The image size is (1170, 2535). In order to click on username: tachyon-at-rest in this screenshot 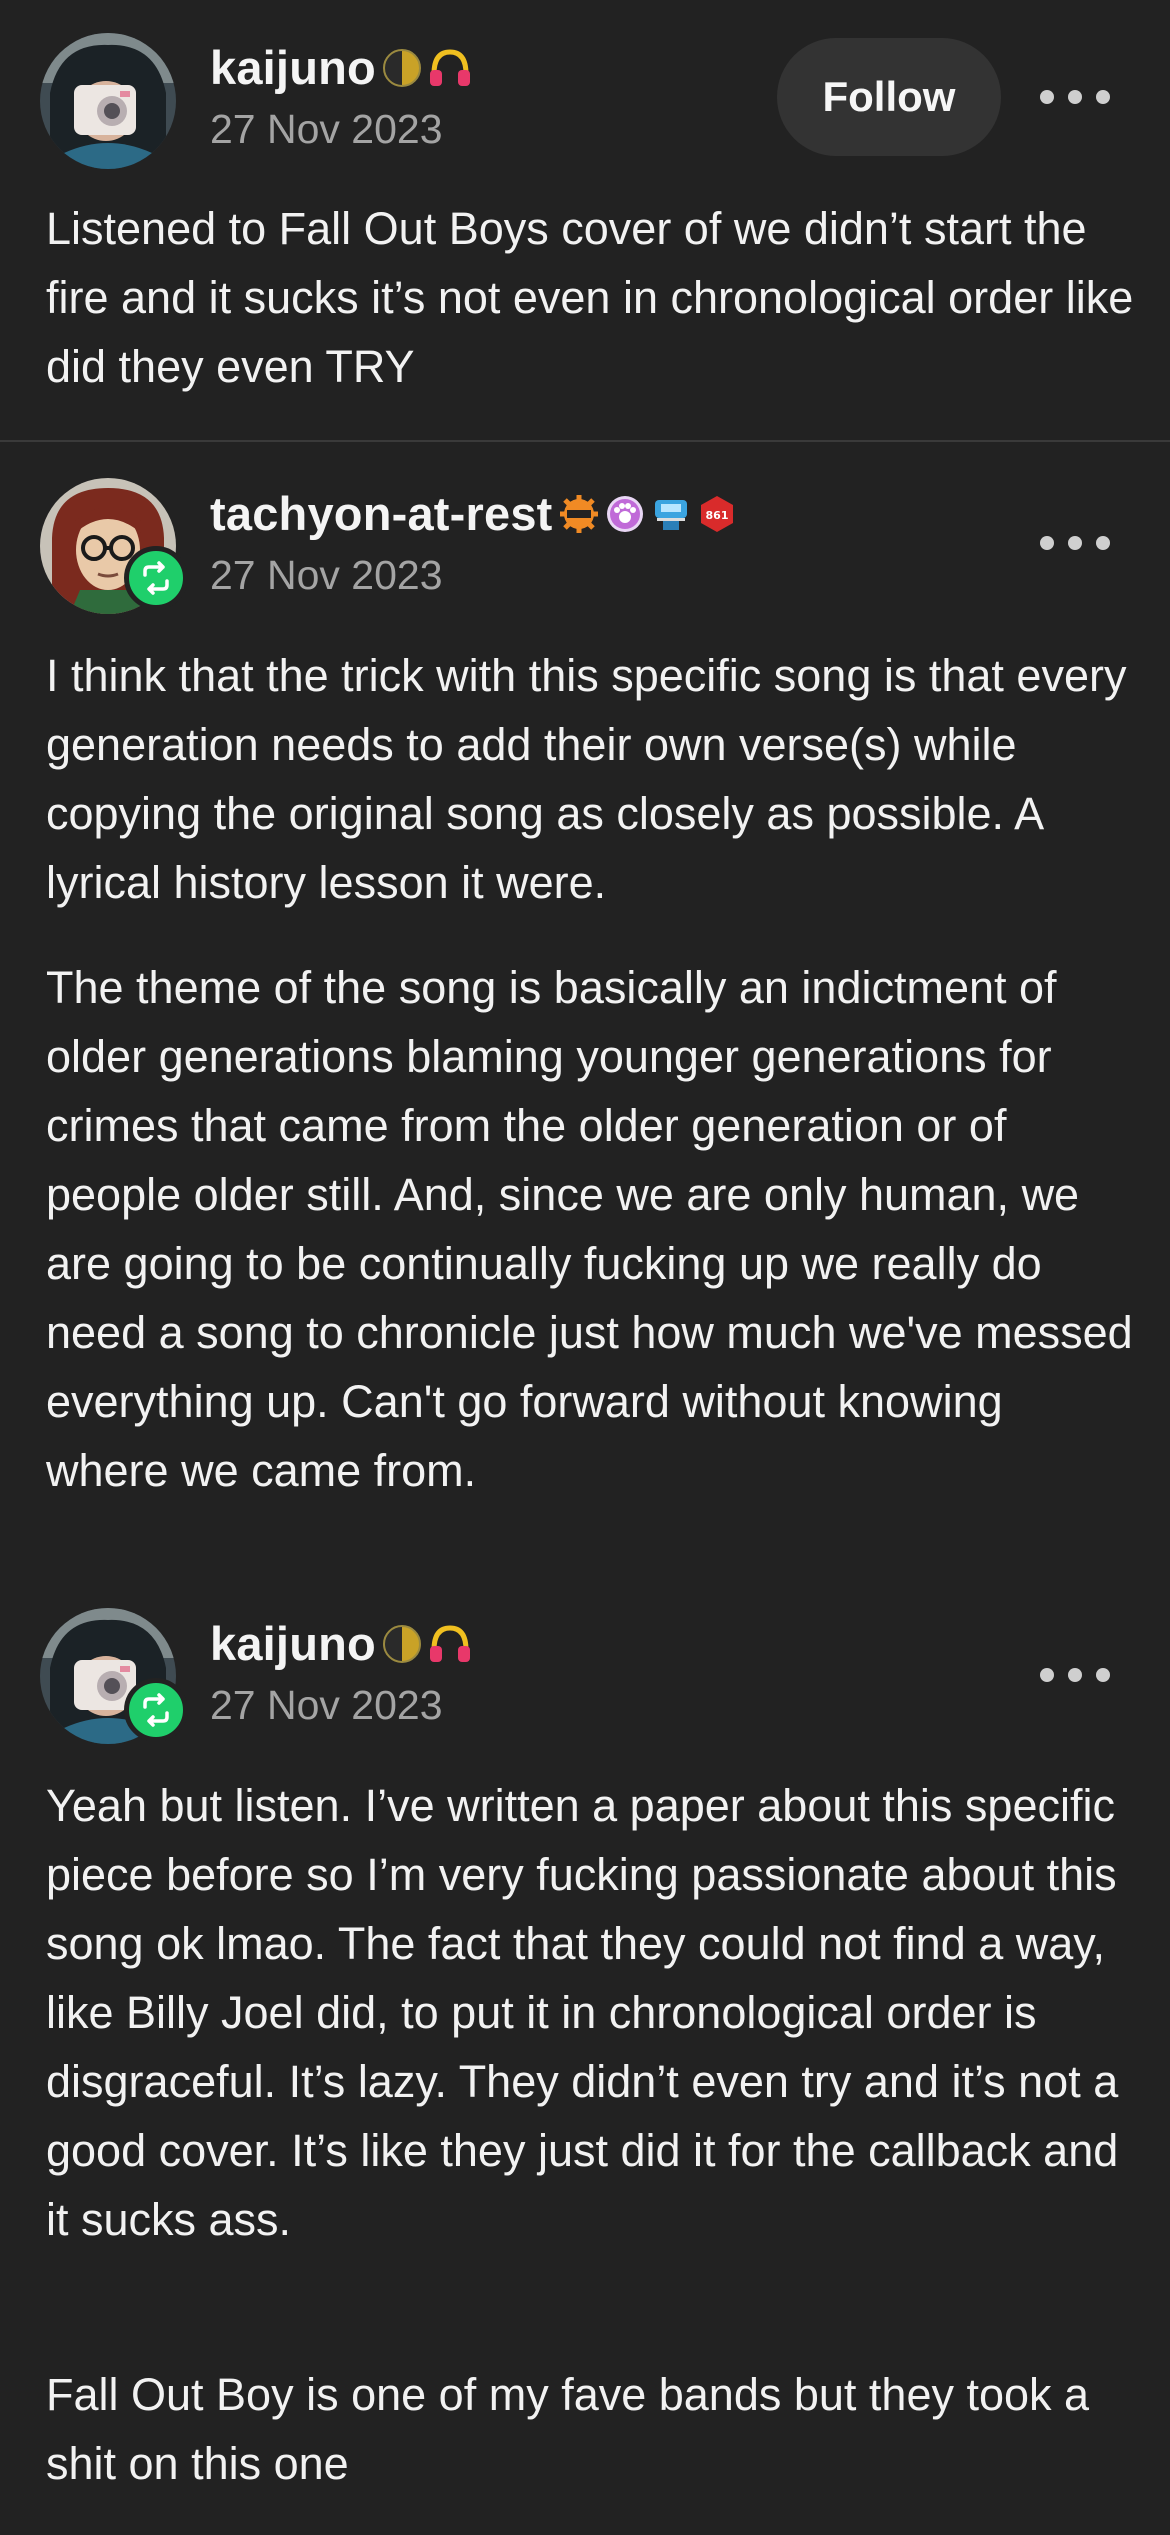, I will do `click(381, 513)`.